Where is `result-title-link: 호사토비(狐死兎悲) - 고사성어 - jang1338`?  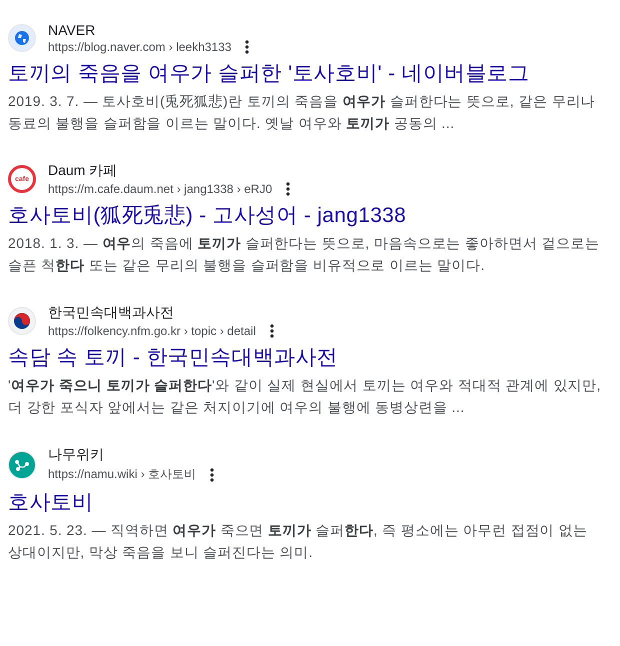
result-title-link: 호사토비(狐死兎悲) - 고사성어 - jang1338 is located at coordinates (308, 216).